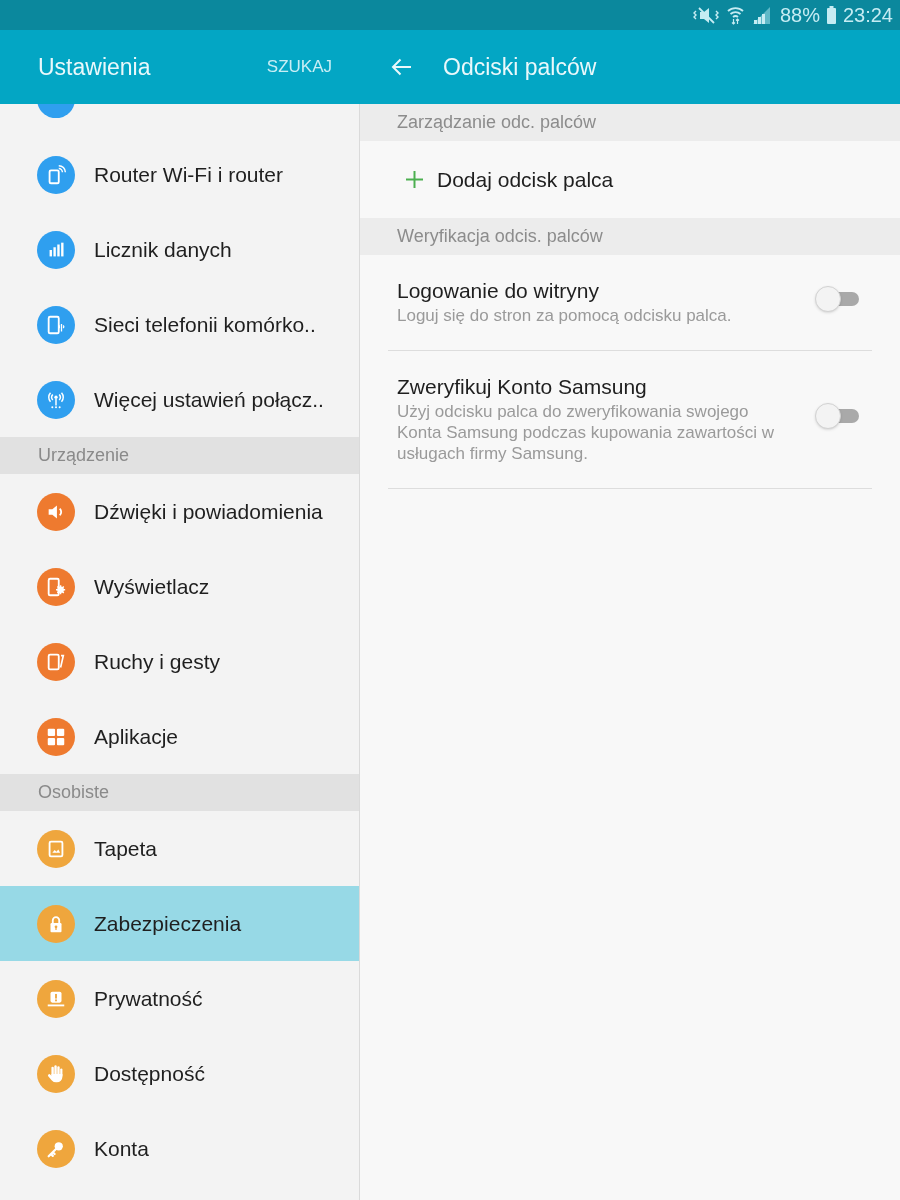  I want to click on sidebar-item: Aplikacje, so click(179, 736).